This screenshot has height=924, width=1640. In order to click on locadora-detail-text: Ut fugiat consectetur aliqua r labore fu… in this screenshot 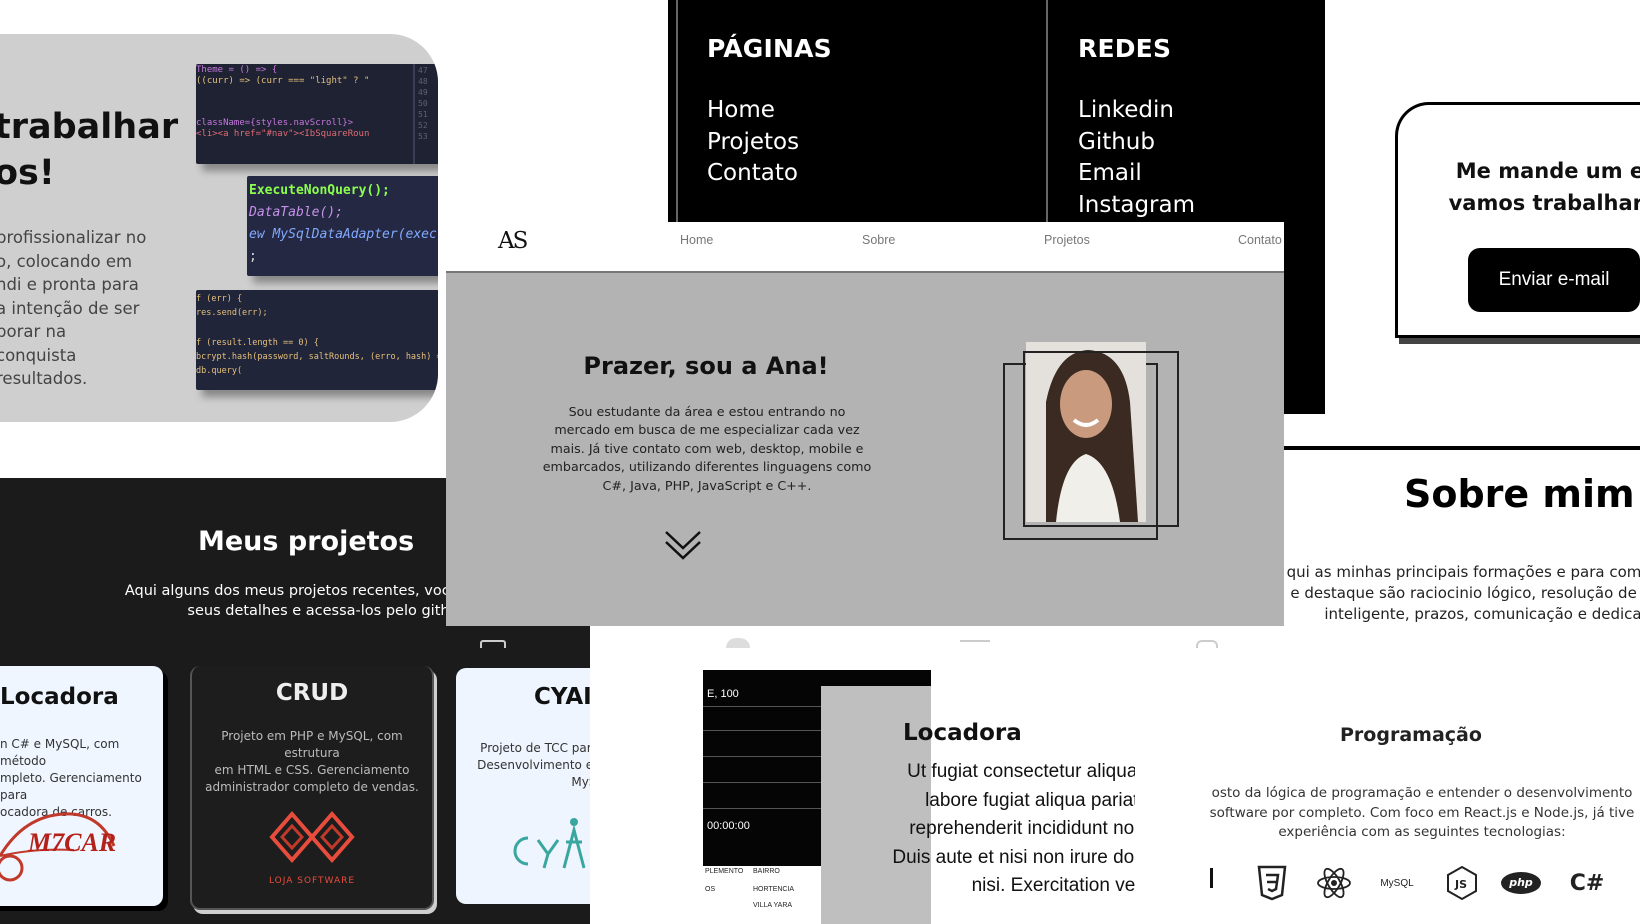, I will do `click(1013, 828)`.